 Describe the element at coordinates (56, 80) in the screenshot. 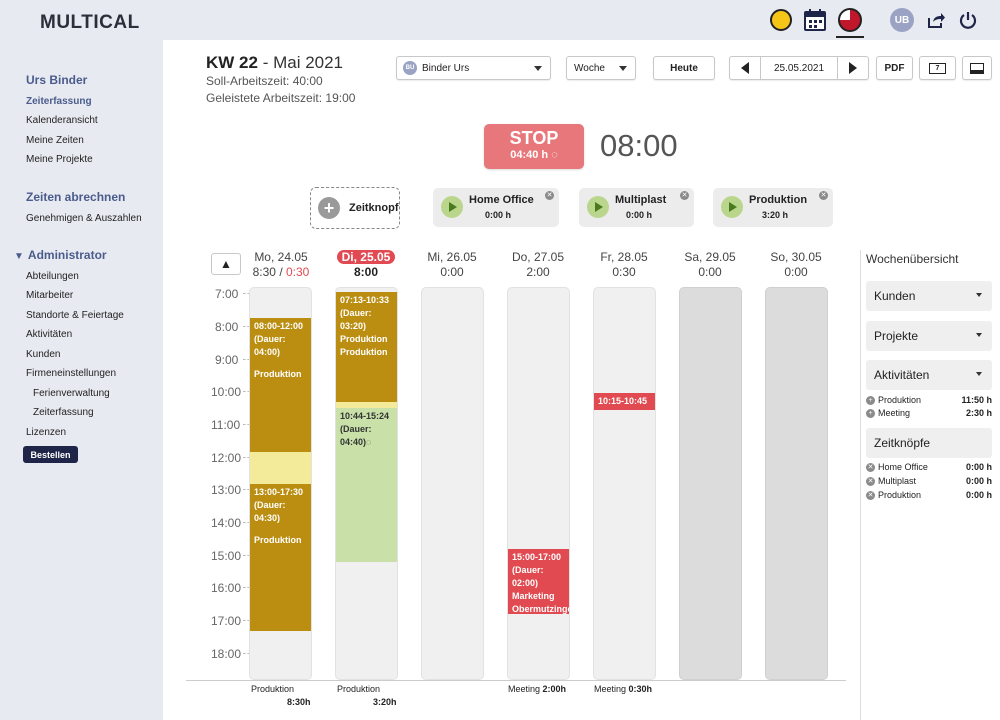

I see `sidebar-user-name: Urs Binder` at that location.